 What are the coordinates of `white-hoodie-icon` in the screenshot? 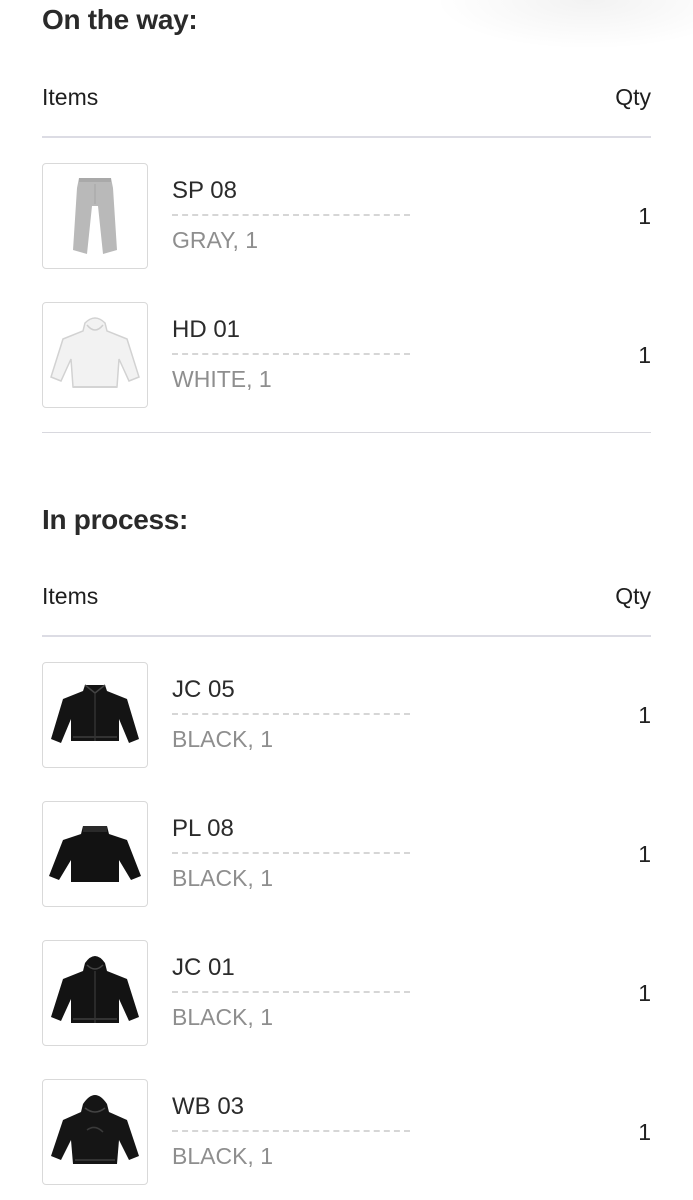 It's located at (95, 355).